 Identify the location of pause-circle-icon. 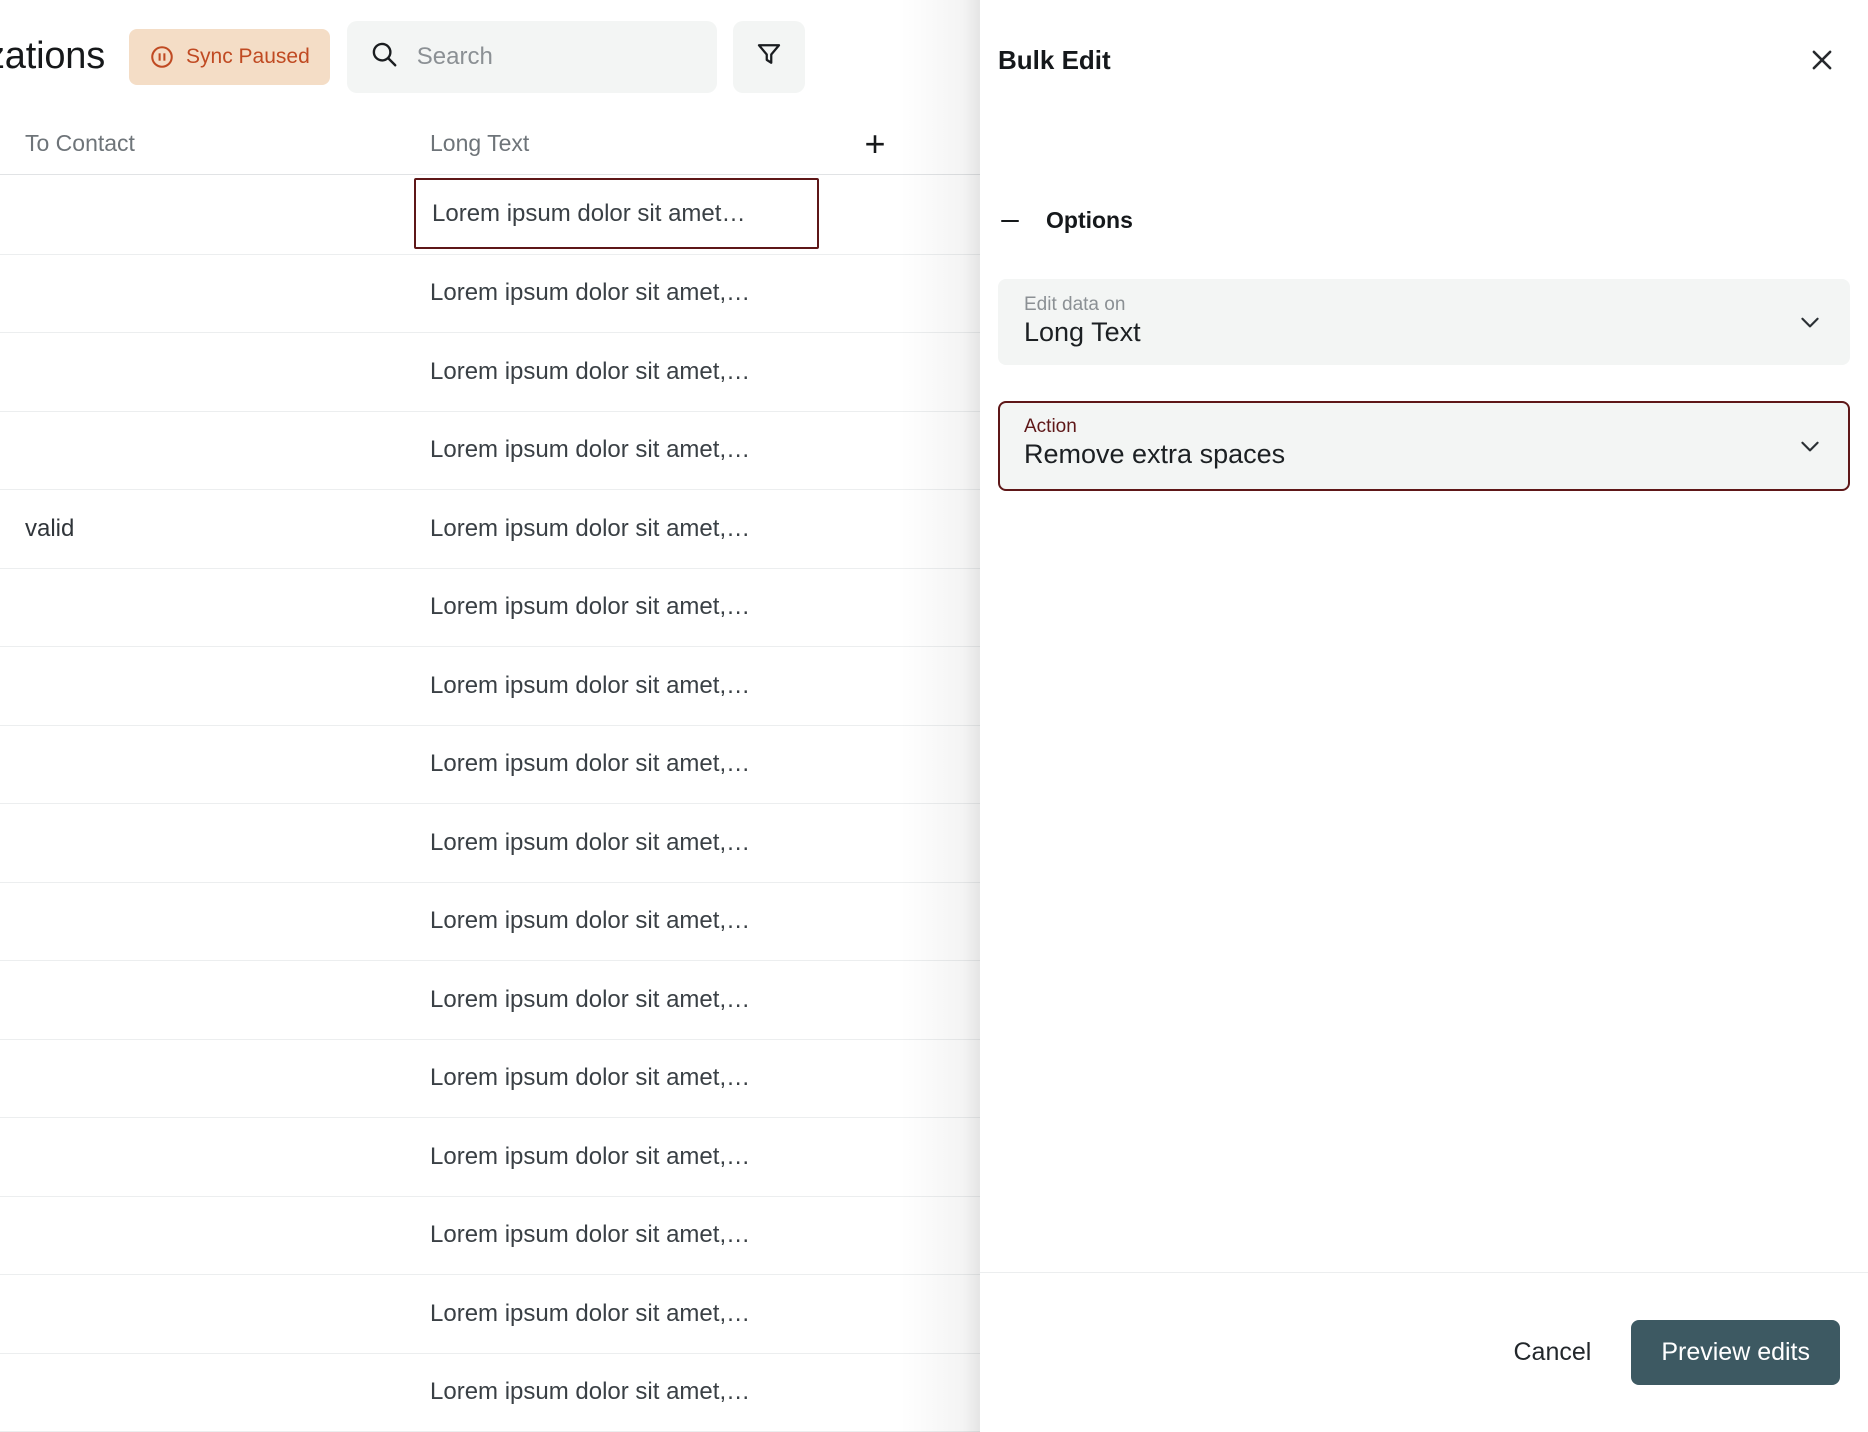
(162, 57).